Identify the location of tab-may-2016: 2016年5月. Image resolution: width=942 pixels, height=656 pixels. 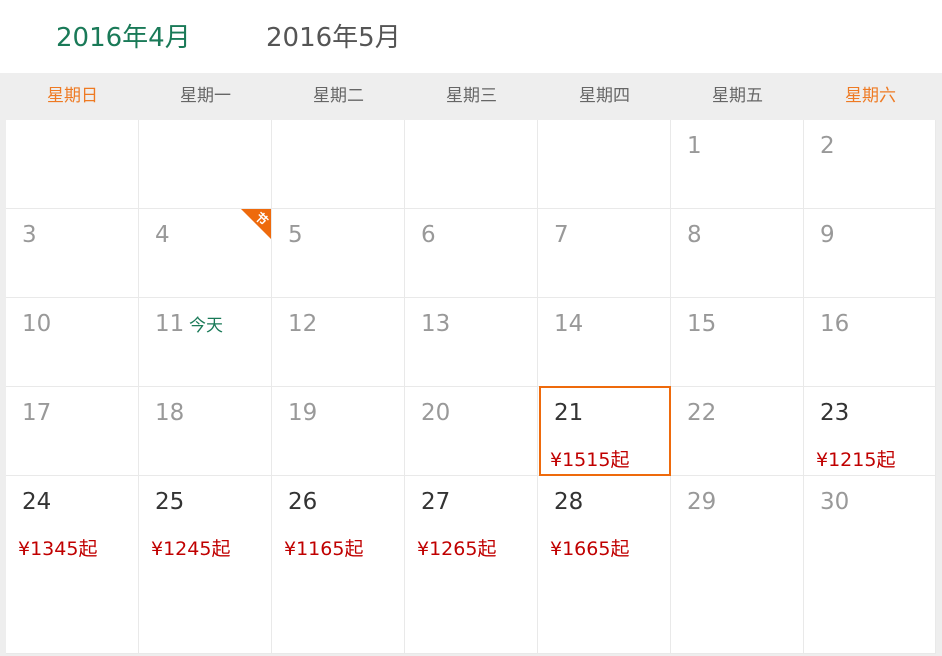
(333, 38).